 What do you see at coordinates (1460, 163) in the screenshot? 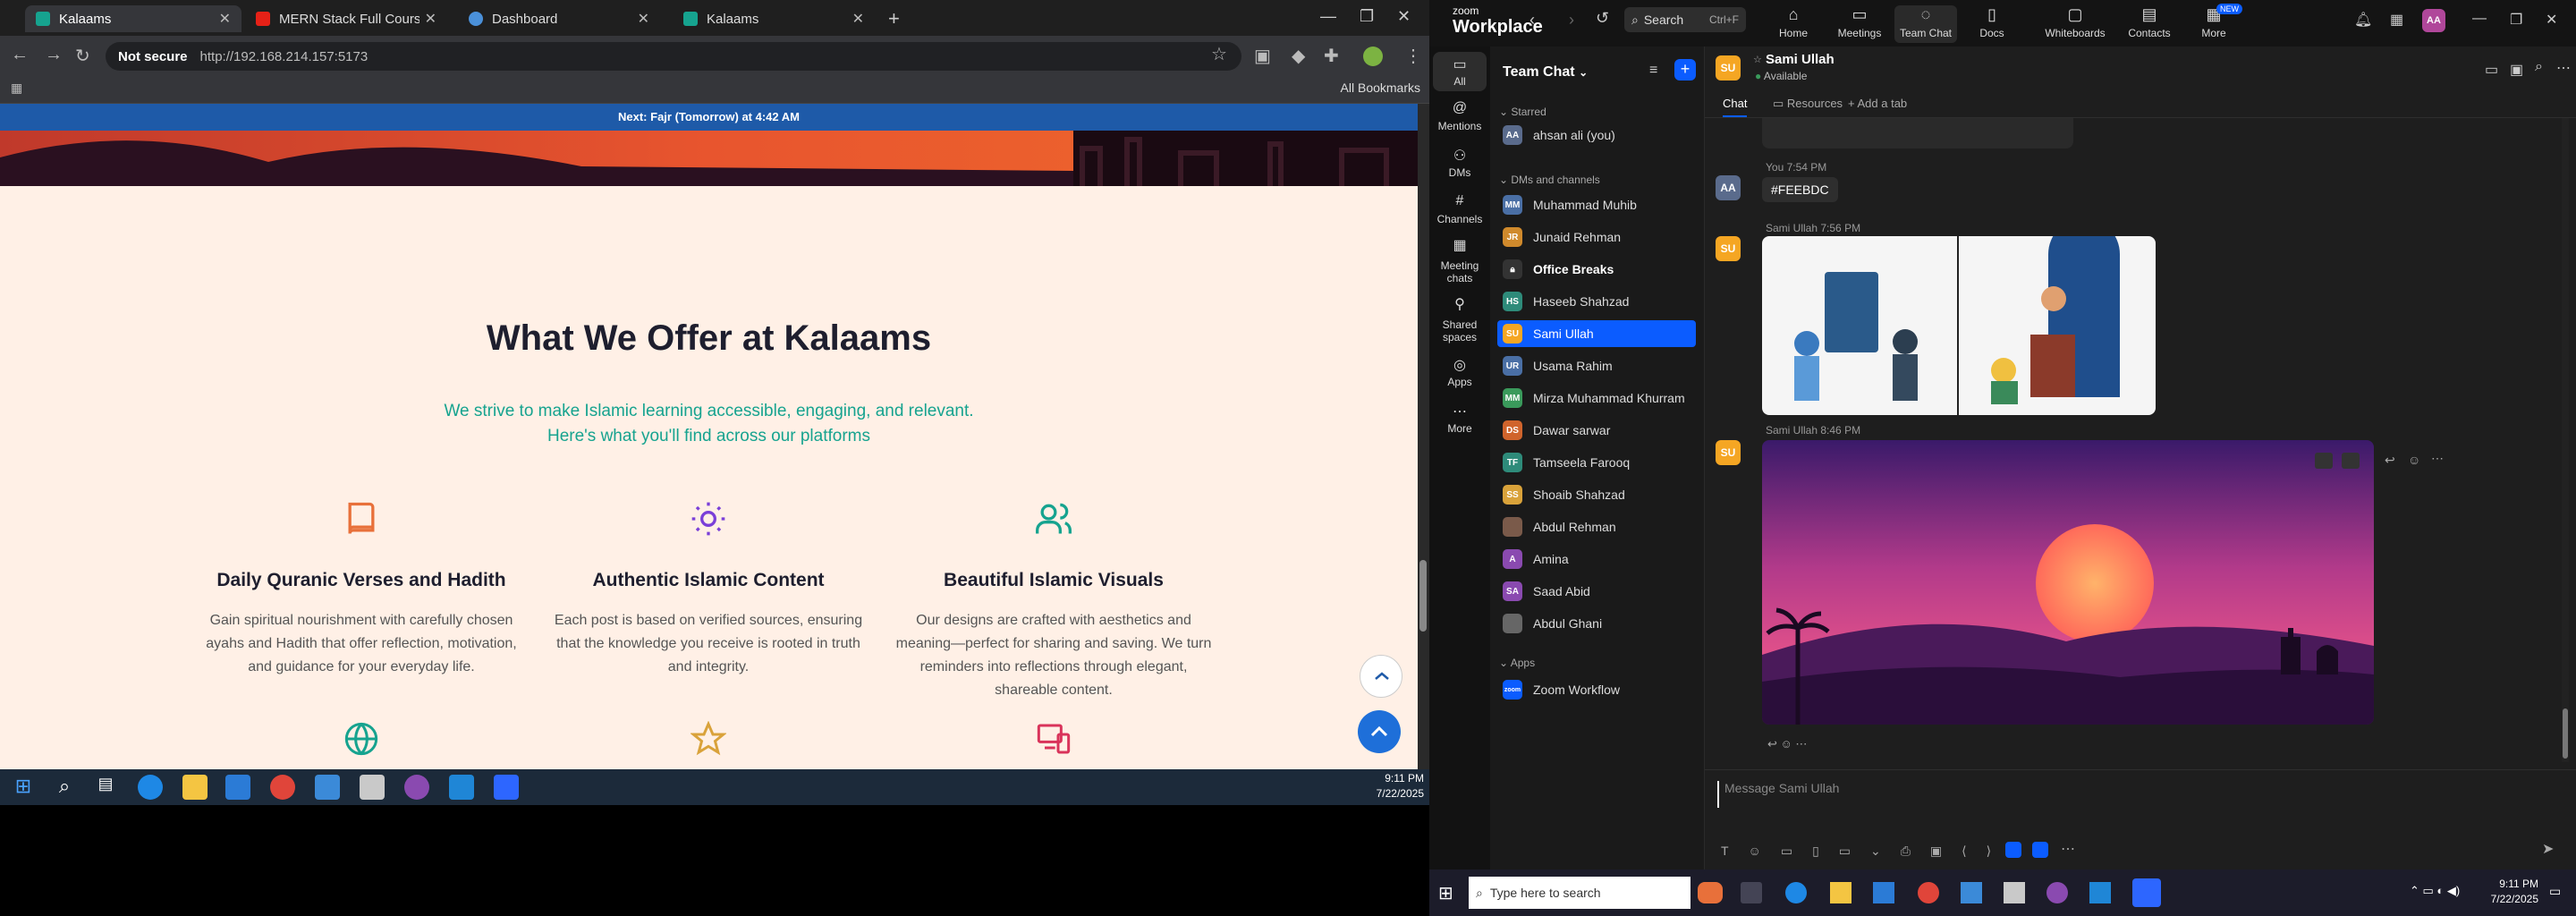
I see `rail-dms: ⚇ DMs` at bounding box center [1460, 163].